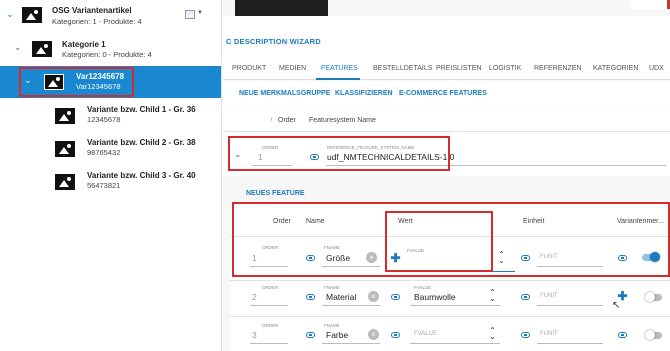 The image size is (670, 351). I want to click on tree-child-node: Variante bzw. Child 2 - Gr. 38 98765432, so click(110, 149).